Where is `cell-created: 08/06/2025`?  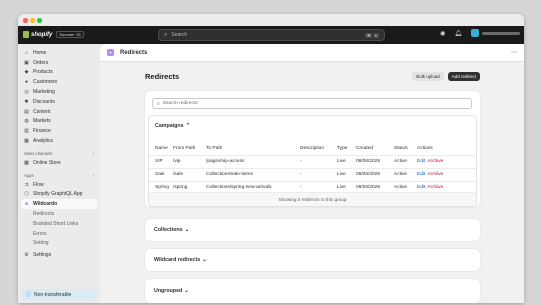
cell-created: 08/06/2025 is located at coordinates (368, 161).